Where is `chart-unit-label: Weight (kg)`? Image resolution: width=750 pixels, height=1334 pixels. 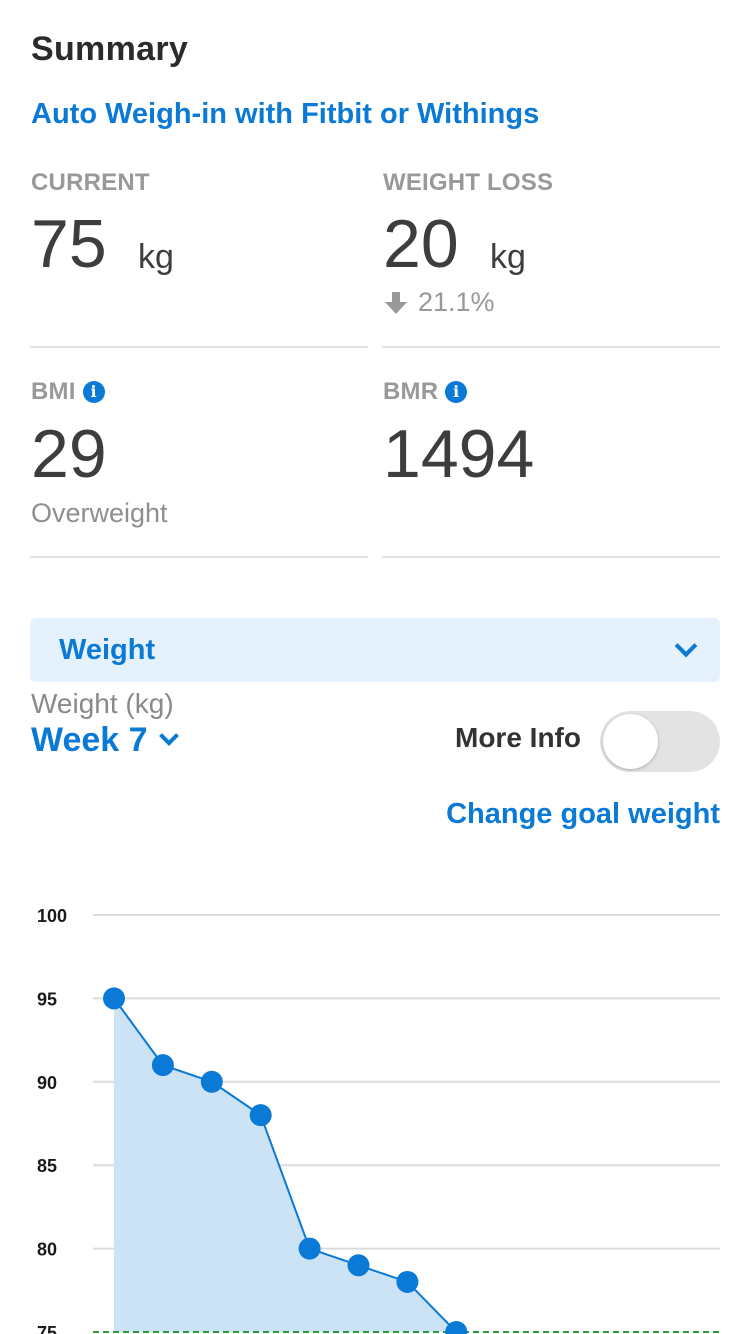
chart-unit-label: Weight (kg) is located at coordinates (102, 703).